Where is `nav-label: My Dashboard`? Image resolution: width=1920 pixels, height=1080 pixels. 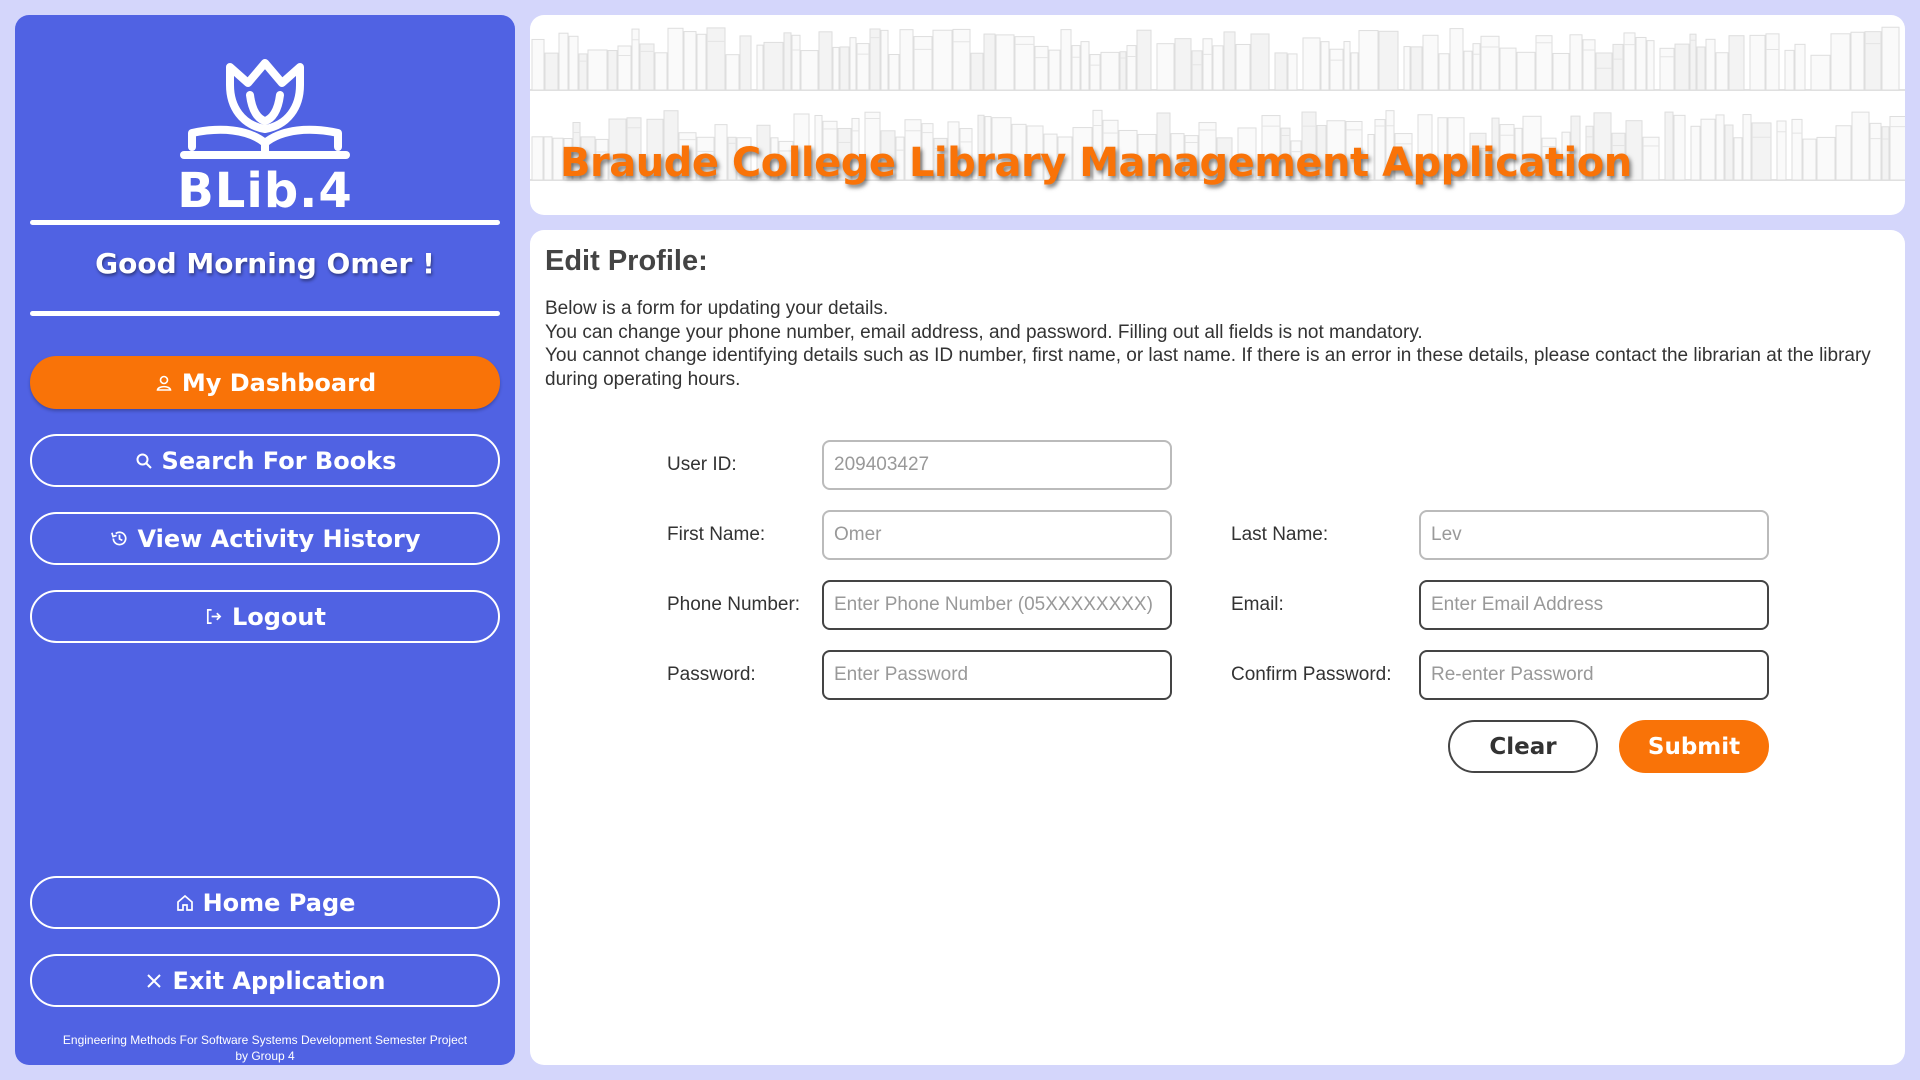
nav-label: My Dashboard is located at coordinates (279, 382).